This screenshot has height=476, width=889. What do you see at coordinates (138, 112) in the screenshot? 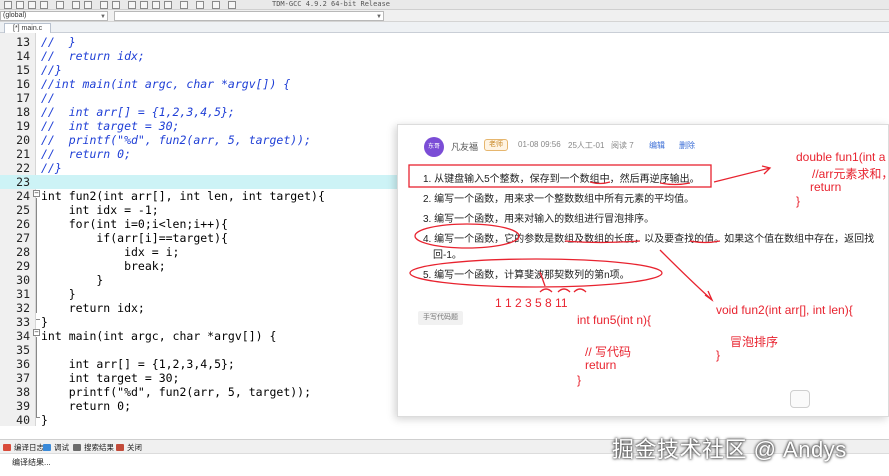
I see `code-text: // int arr[] = {1,2,3,4,5};` at bounding box center [138, 112].